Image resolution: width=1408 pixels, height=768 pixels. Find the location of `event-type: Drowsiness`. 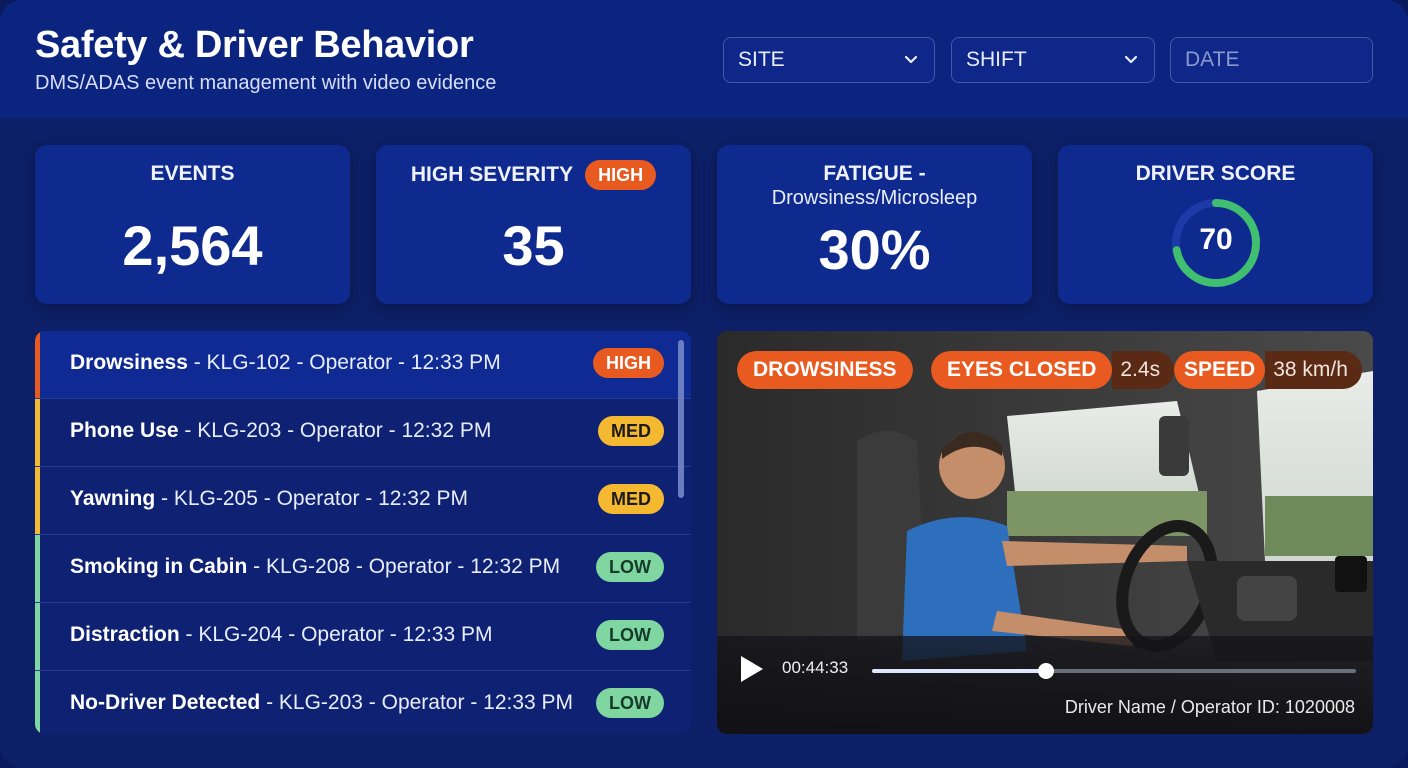

event-type: Drowsiness is located at coordinates (129, 362).